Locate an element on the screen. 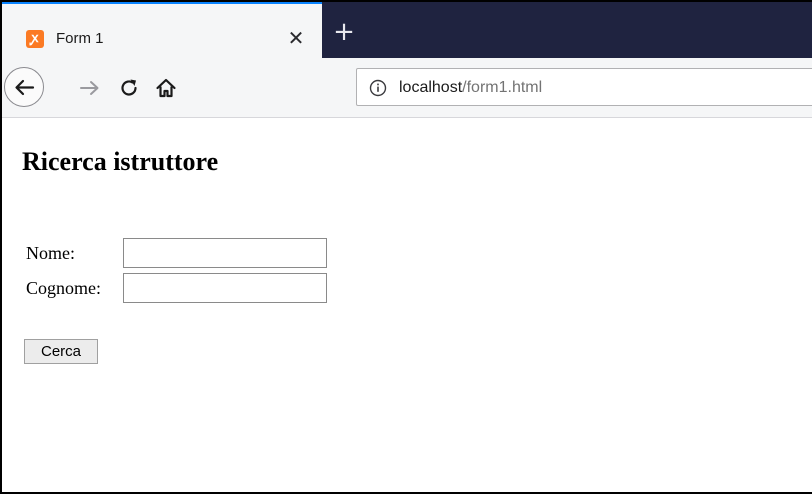 The image size is (812, 494). url-path: /form1.html is located at coordinates (502, 87).